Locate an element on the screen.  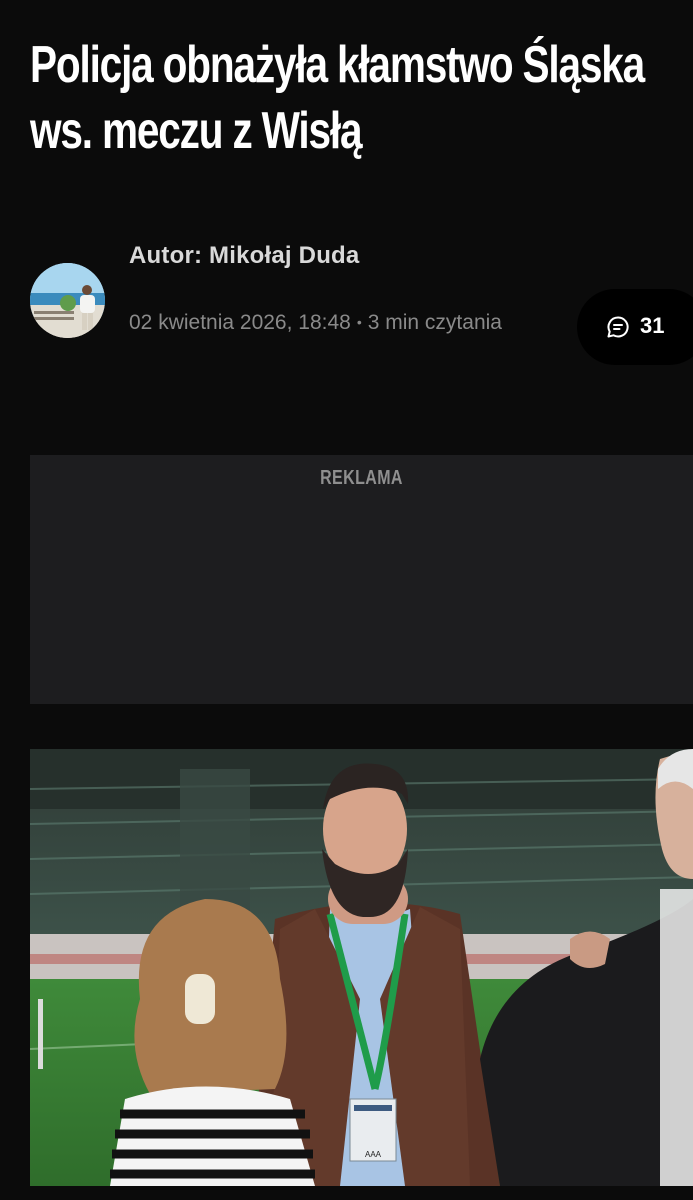
article-title-line-2: ws. meczu z Wisłą is located at coordinates (196, 131).